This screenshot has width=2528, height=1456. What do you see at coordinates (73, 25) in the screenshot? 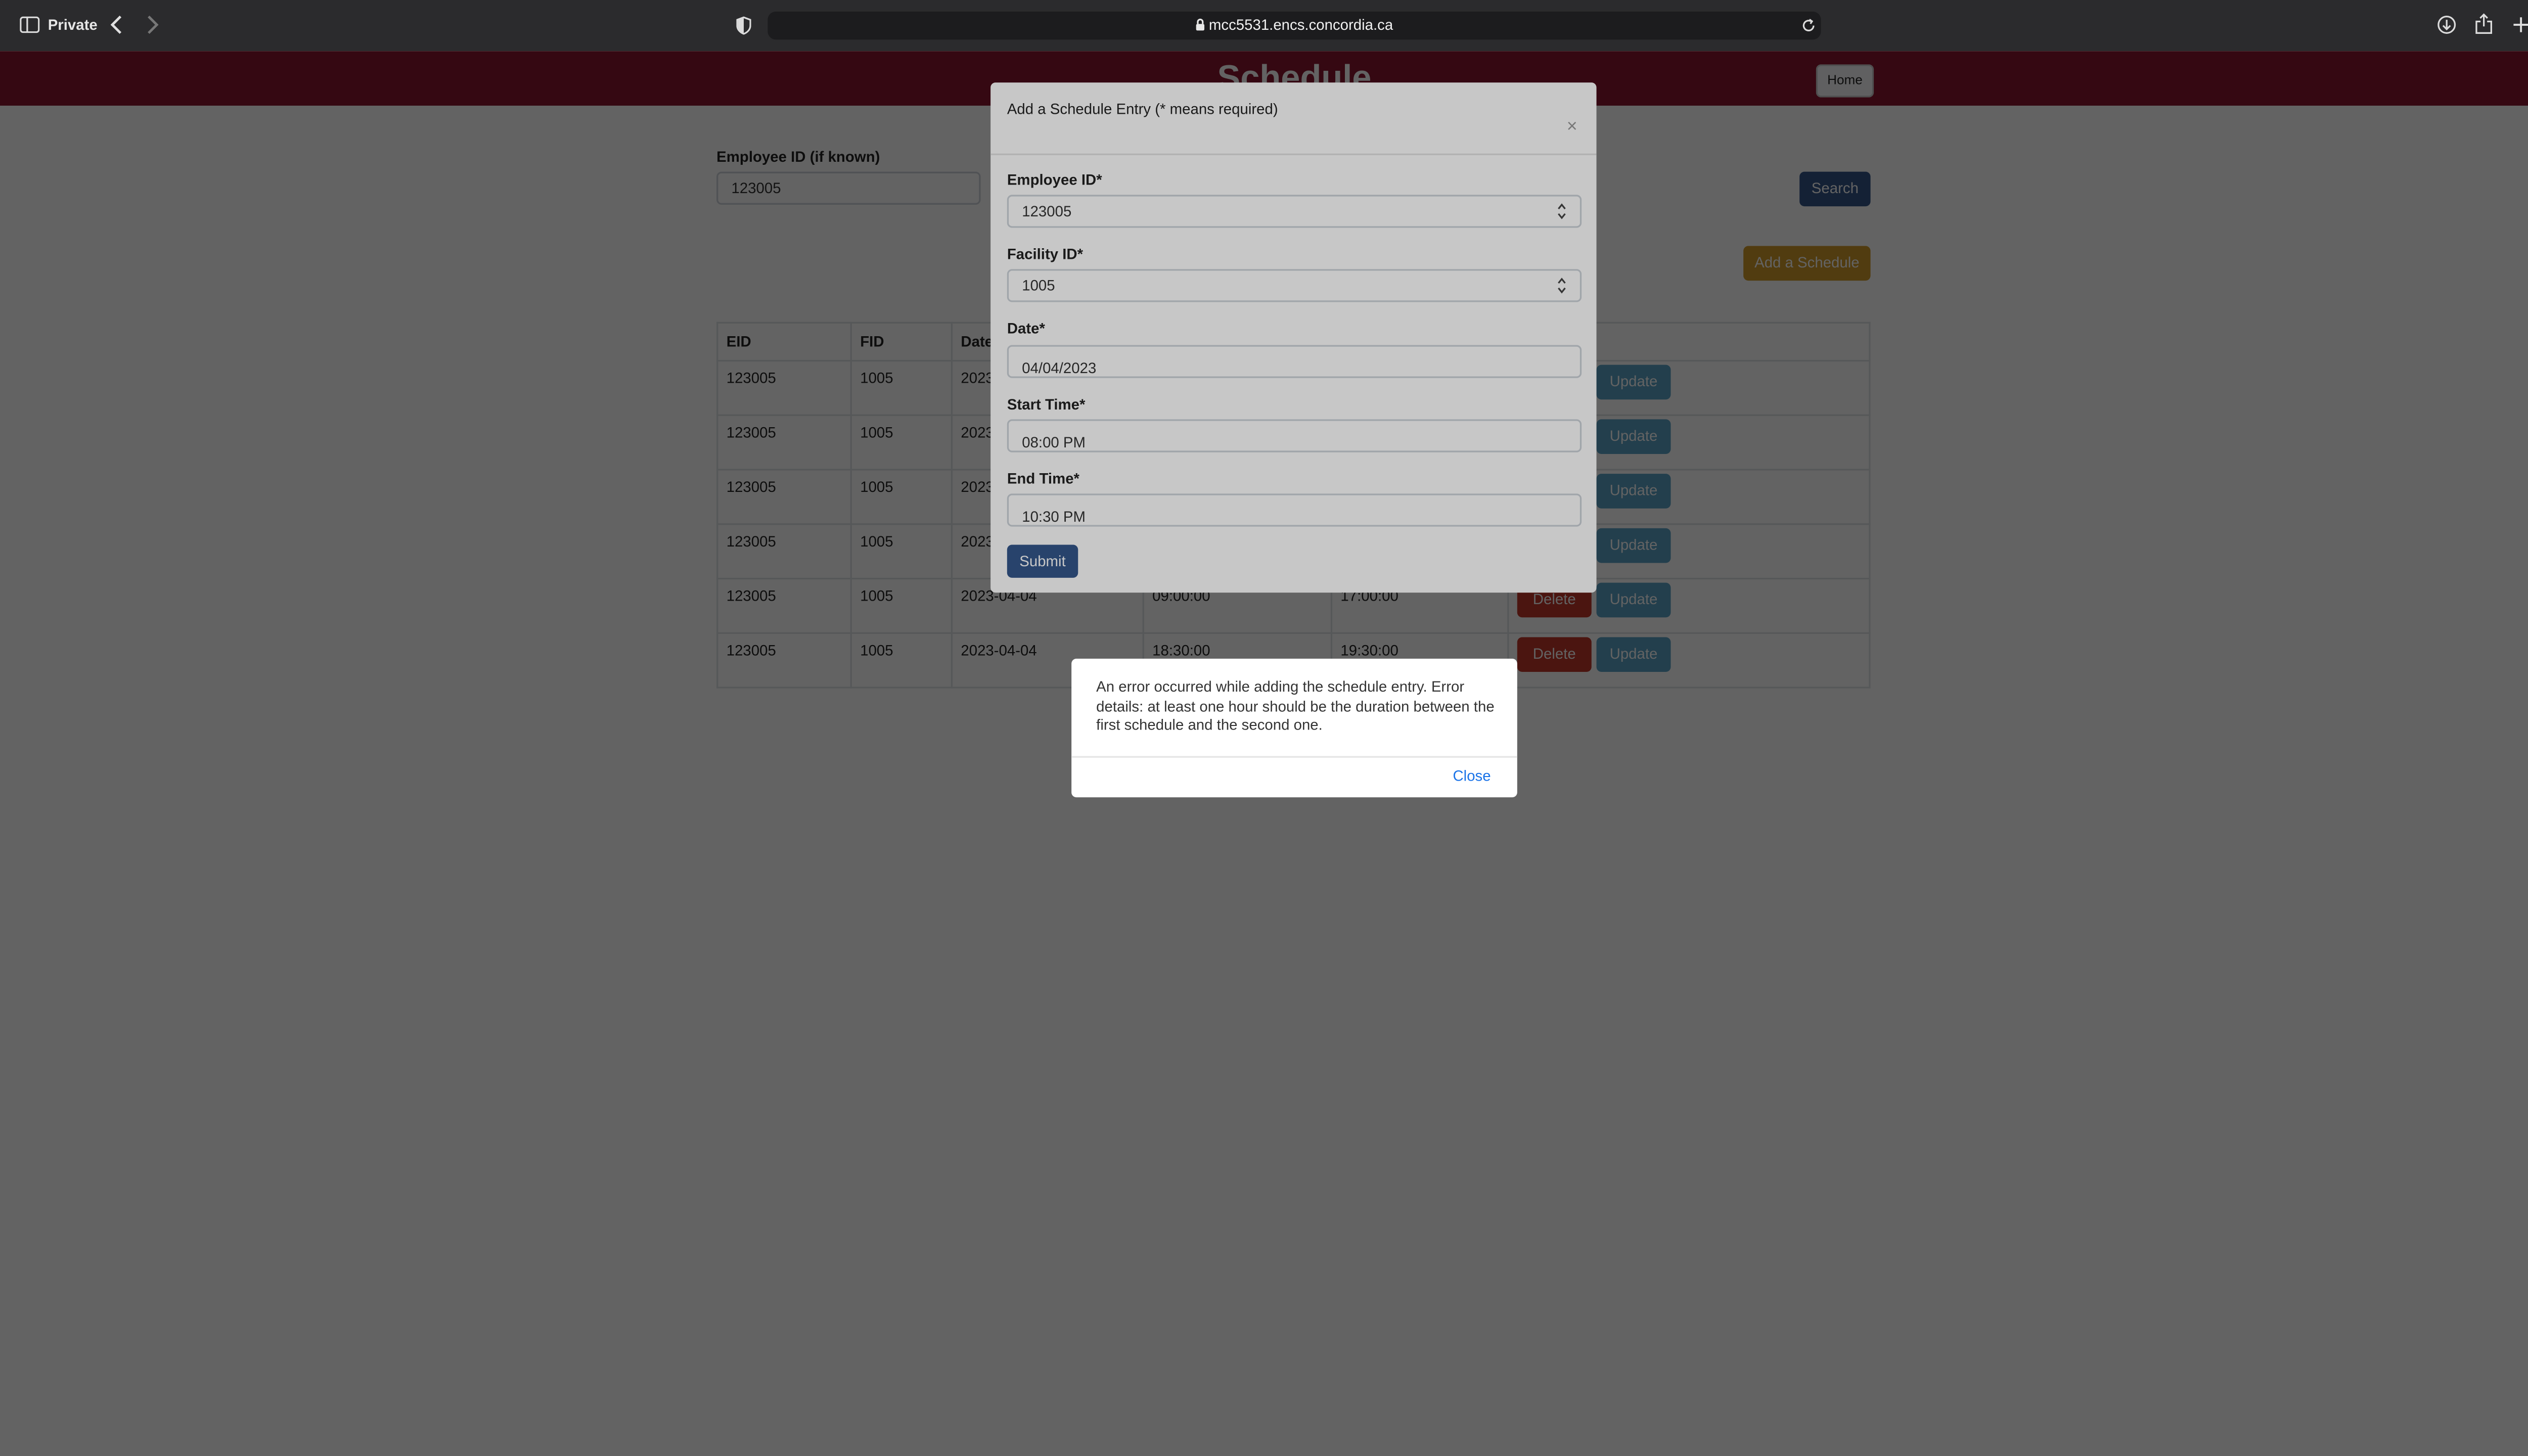
I see `private-mode-label: Private` at bounding box center [73, 25].